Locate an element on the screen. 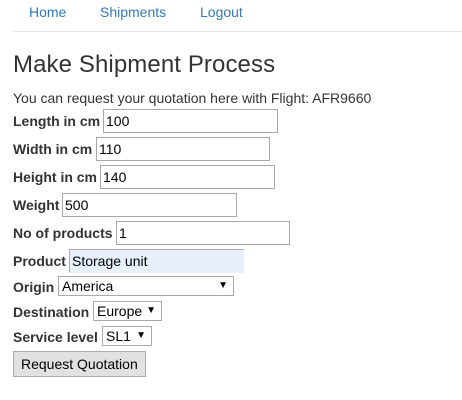  products-input is located at coordinates (203, 233).